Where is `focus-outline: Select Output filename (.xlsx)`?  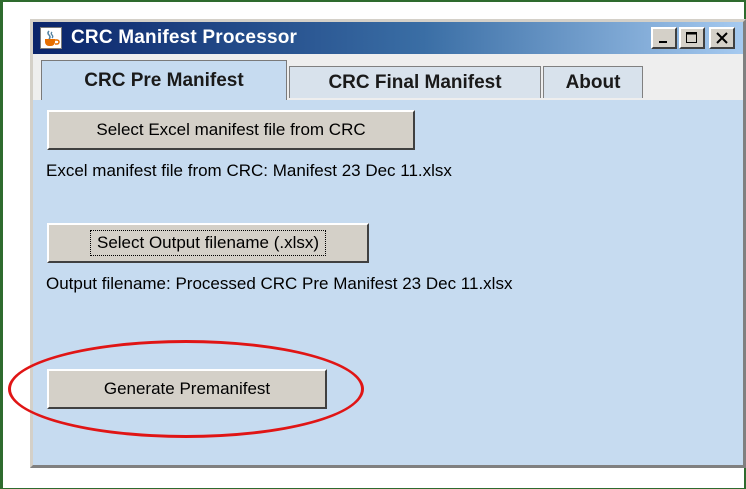
focus-outline: Select Output filename (.xlsx) is located at coordinates (208, 243).